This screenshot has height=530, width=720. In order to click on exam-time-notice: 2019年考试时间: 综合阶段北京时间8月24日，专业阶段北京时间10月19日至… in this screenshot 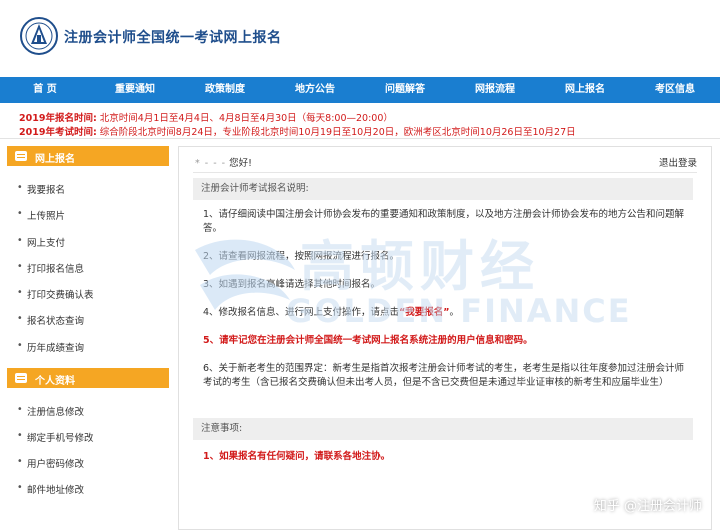, I will do `click(297, 131)`.